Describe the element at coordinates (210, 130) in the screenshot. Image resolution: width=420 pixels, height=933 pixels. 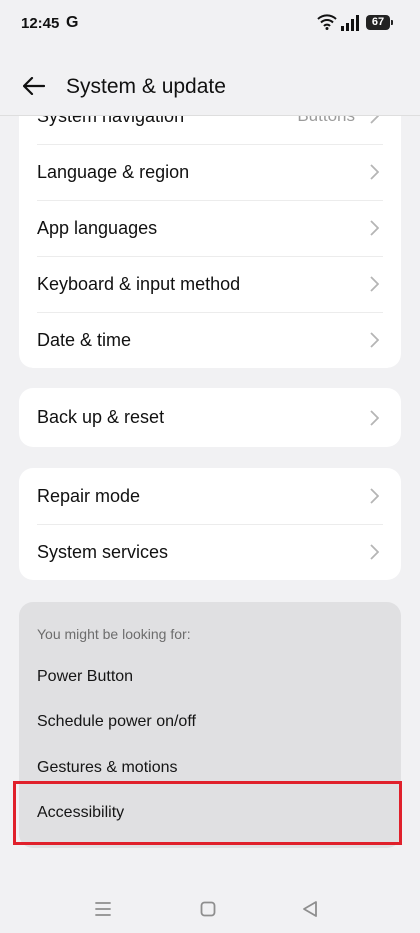
I see `setting-system-navigation: System navigation Buttons` at that location.